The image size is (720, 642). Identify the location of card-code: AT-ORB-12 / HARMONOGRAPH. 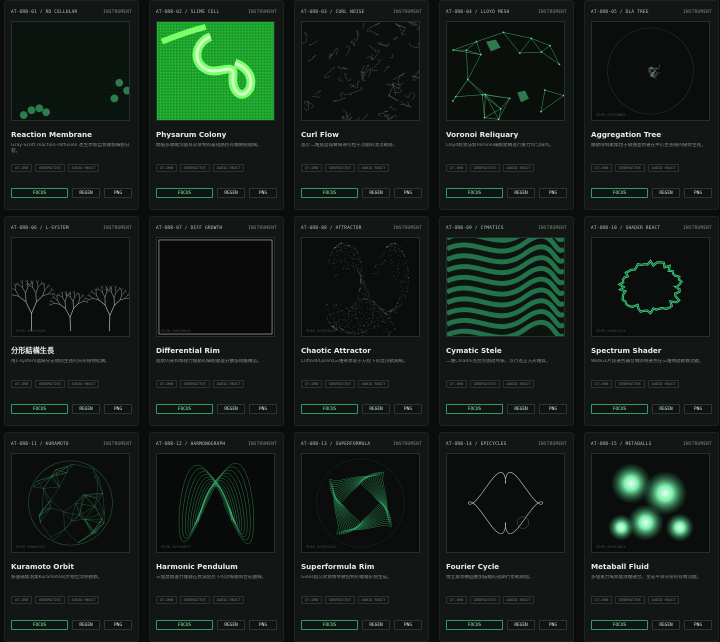
(190, 444).